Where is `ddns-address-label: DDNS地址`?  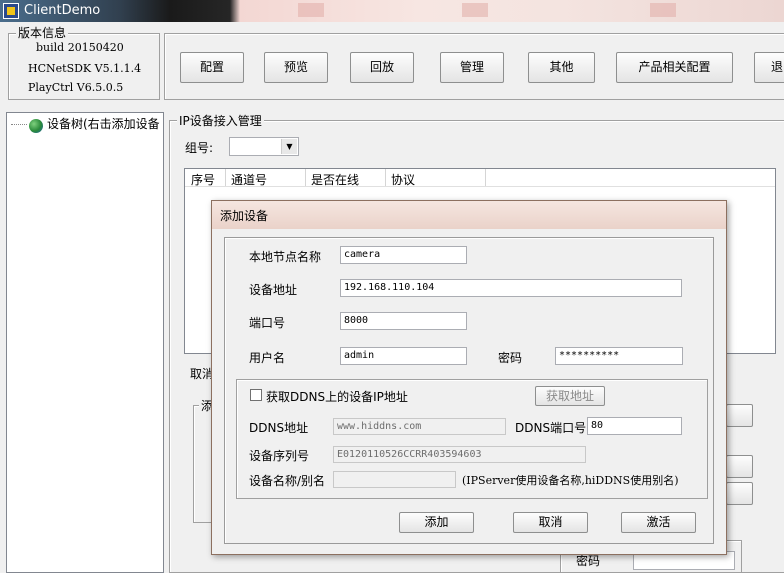
ddns-address-label: DDNS地址 is located at coordinates (279, 428).